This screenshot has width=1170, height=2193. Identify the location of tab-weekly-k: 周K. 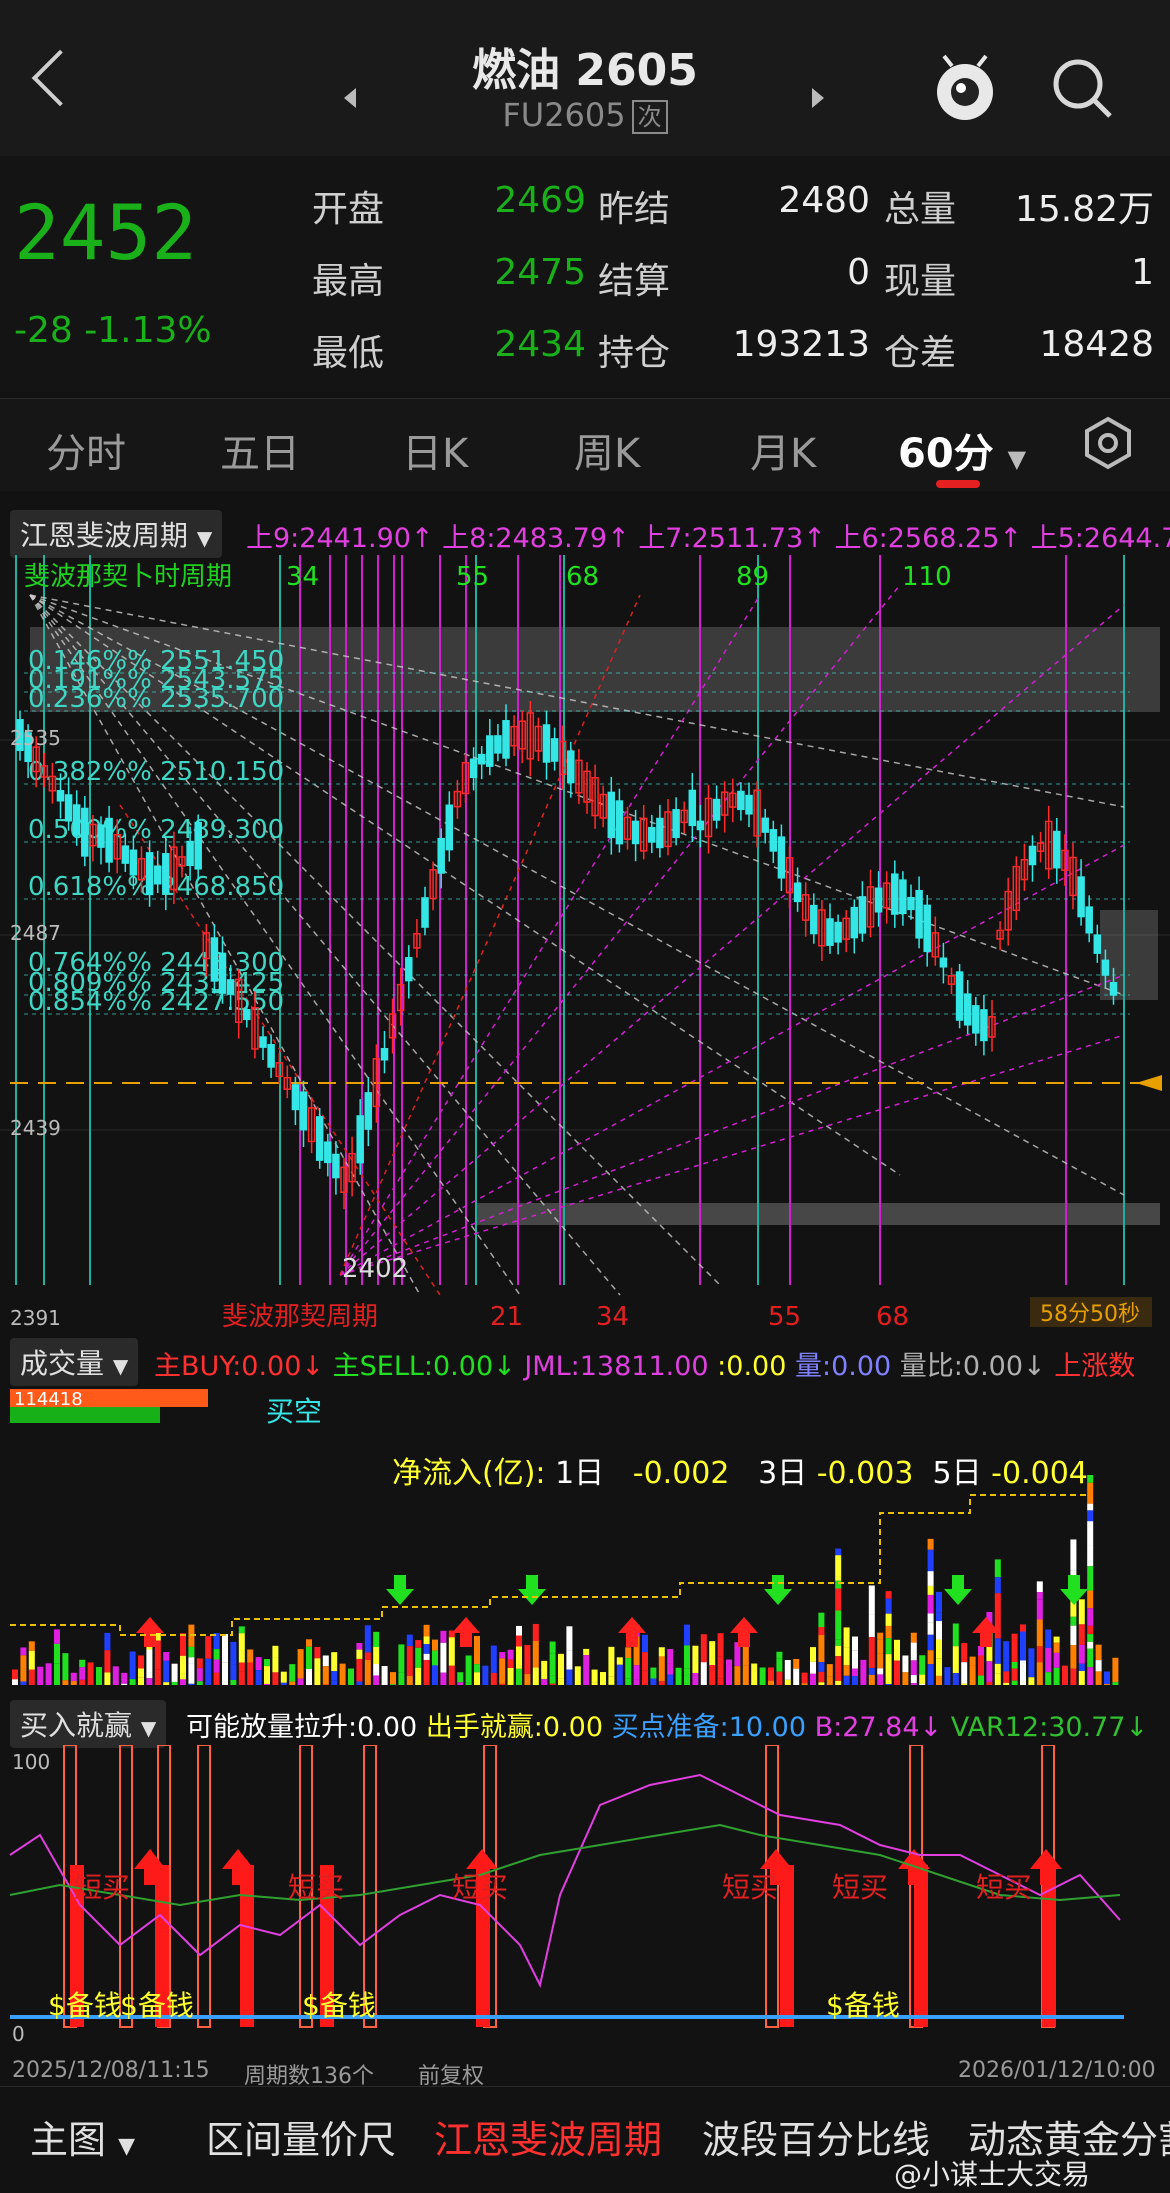
(607, 450).